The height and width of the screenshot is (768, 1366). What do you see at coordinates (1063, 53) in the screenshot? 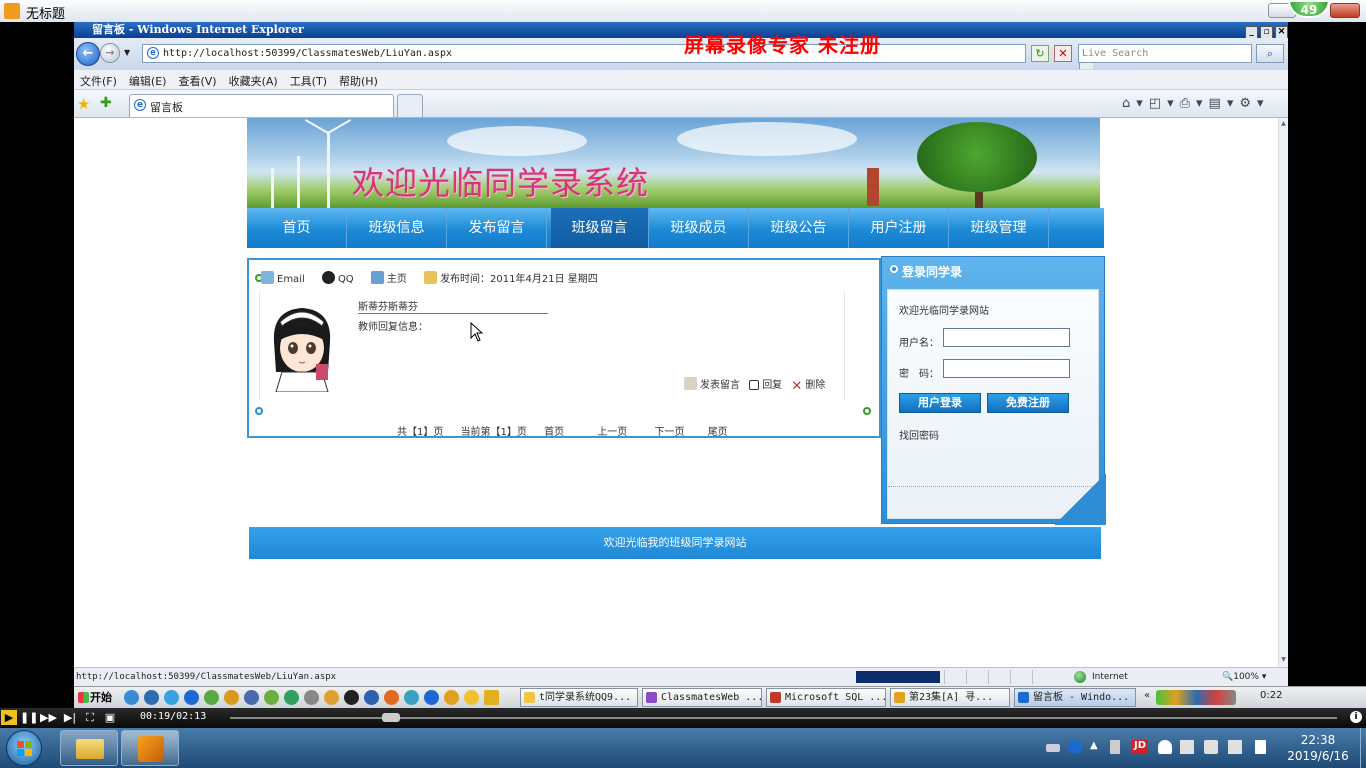
I see `stop-button: ✕` at bounding box center [1063, 53].